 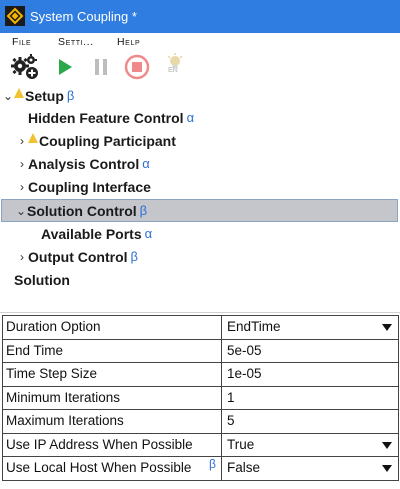 I want to click on property-row-end-time: End Time 5e-05, so click(x=201, y=351).